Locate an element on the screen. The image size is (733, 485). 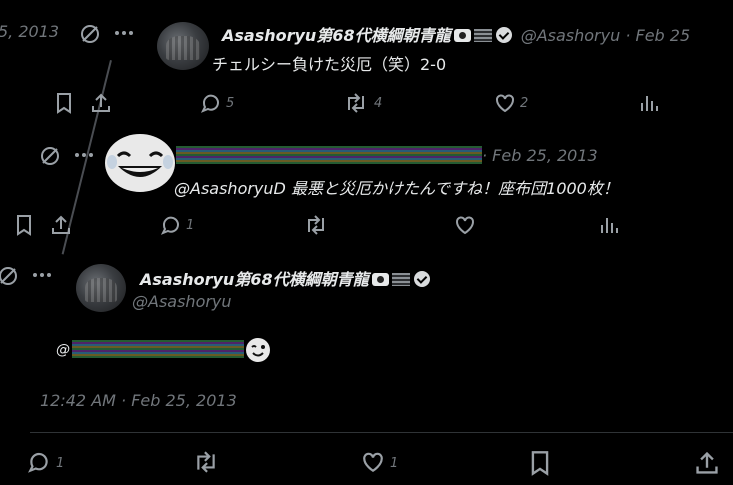
redacted-name-bar is located at coordinates (329, 155).